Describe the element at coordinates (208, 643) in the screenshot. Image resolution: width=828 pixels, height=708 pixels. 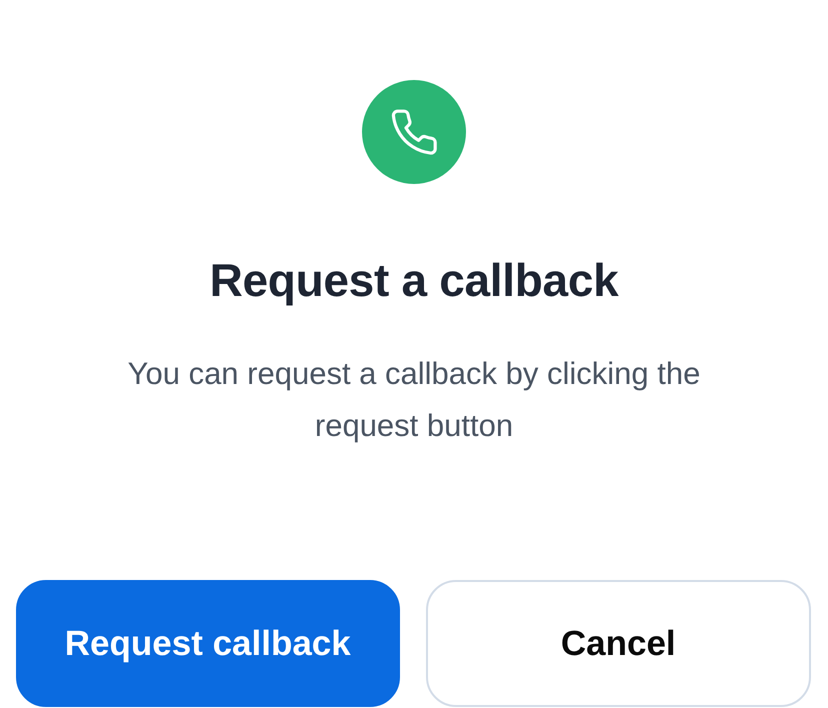
I see `request-callback-button: Request callback` at that location.